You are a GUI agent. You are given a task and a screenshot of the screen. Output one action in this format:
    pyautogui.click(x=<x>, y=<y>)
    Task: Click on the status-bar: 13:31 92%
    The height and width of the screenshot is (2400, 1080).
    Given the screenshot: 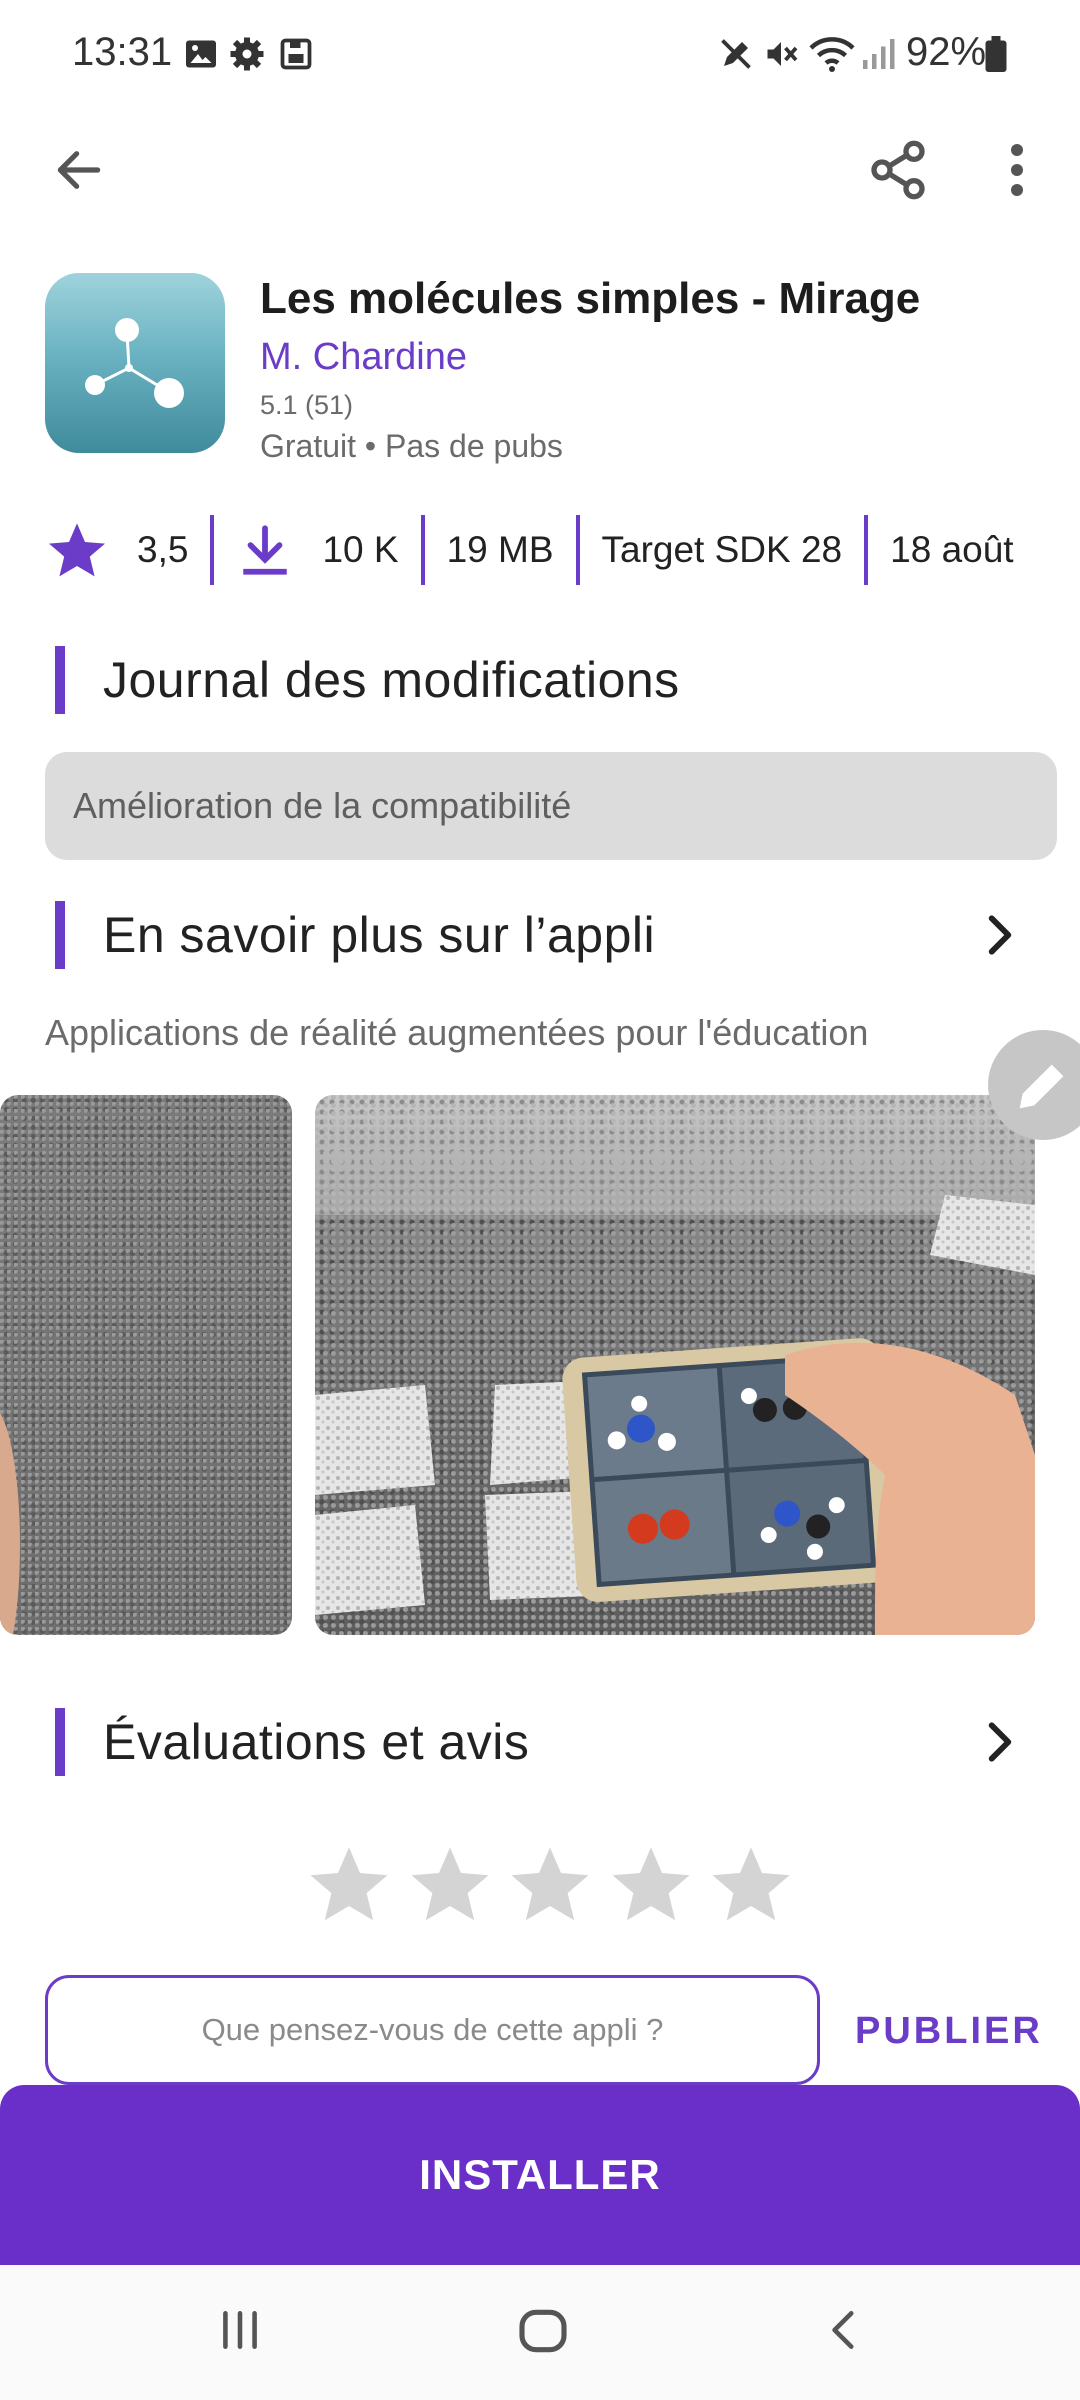 What is the action you would take?
    pyautogui.click(x=540, y=55)
    